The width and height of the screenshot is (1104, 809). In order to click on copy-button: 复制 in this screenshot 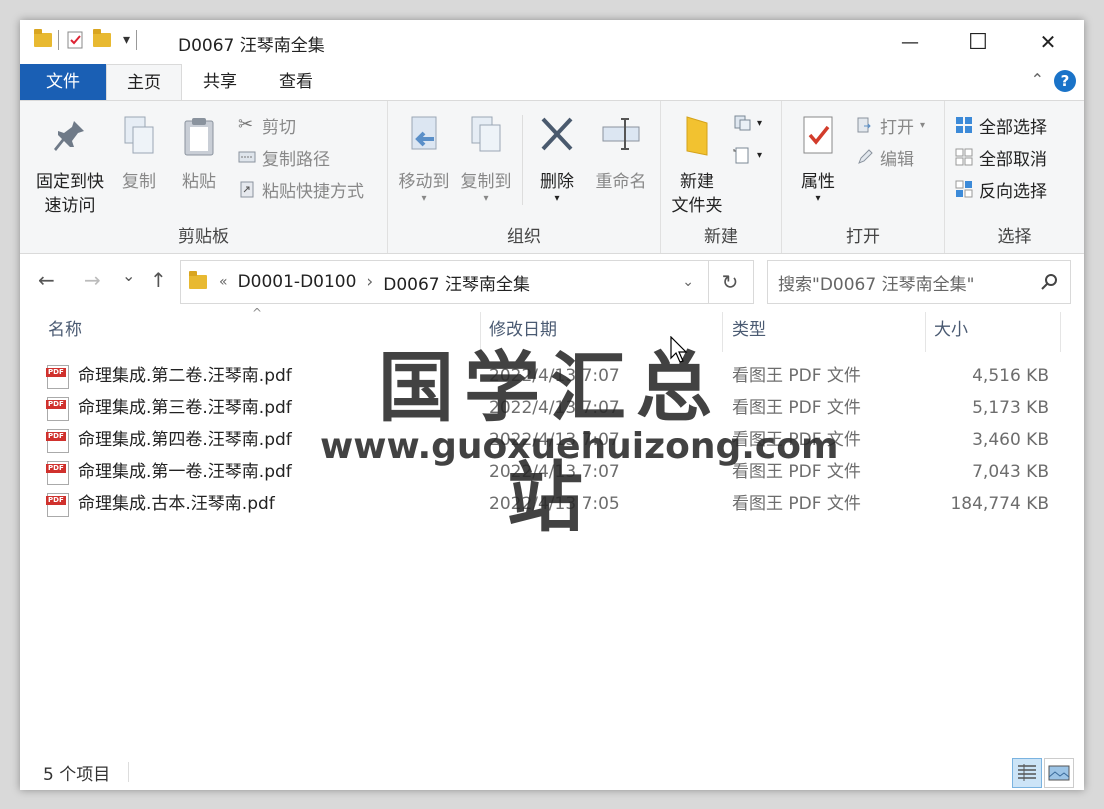, I will do `click(139, 154)`.